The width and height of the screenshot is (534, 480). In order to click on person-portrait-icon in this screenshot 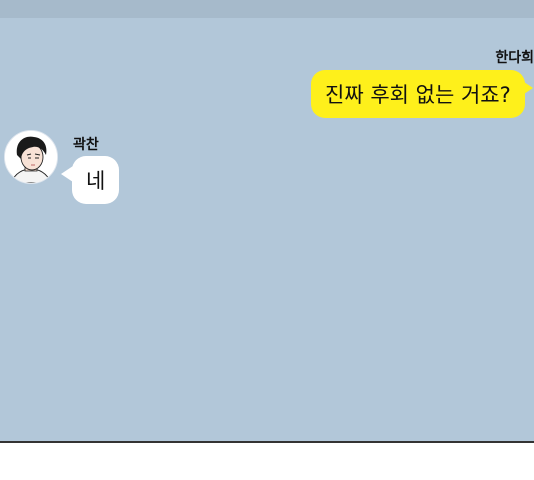, I will do `click(31, 157)`.